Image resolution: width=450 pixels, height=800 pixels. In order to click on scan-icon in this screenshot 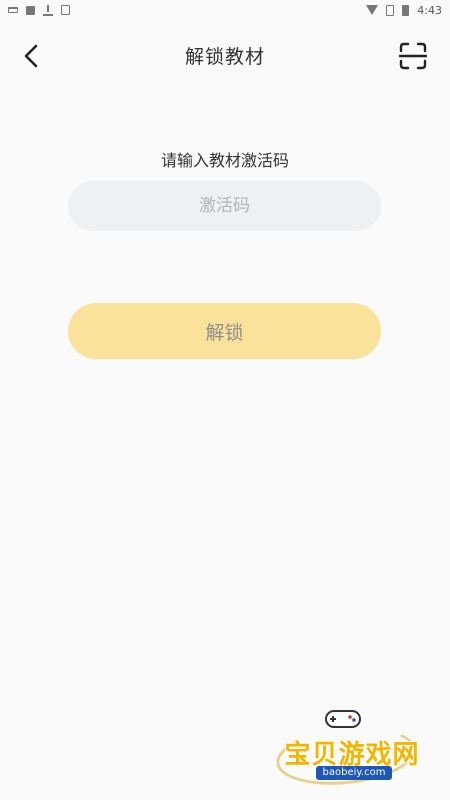, I will do `click(413, 56)`.